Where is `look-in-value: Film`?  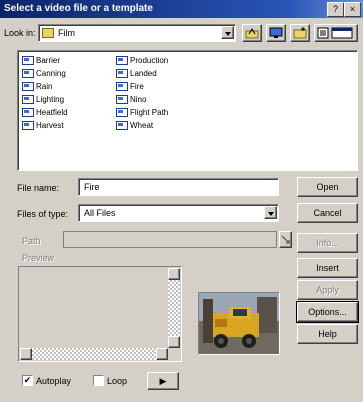 look-in-value: Film is located at coordinates (66, 33).